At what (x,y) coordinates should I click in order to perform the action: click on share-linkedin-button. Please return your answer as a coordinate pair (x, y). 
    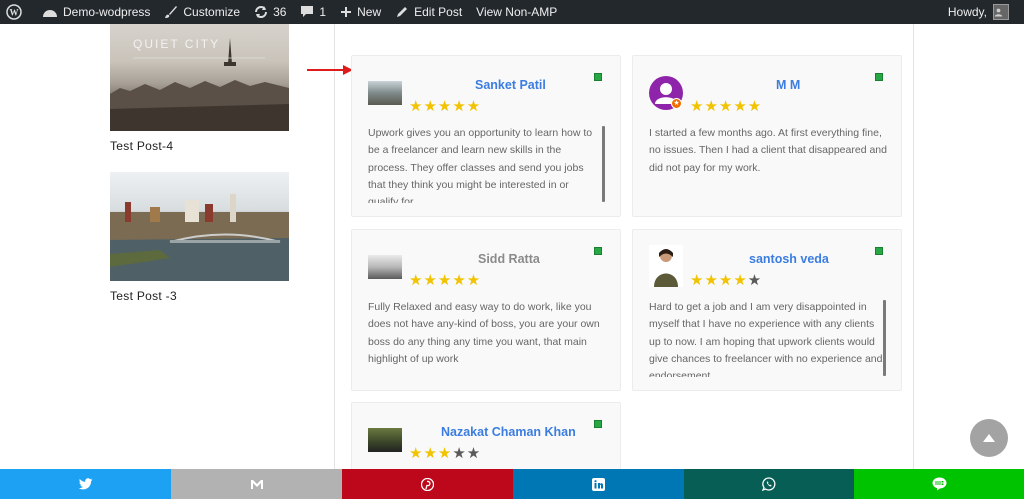
    Looking at the image, I should click on (598, 484).